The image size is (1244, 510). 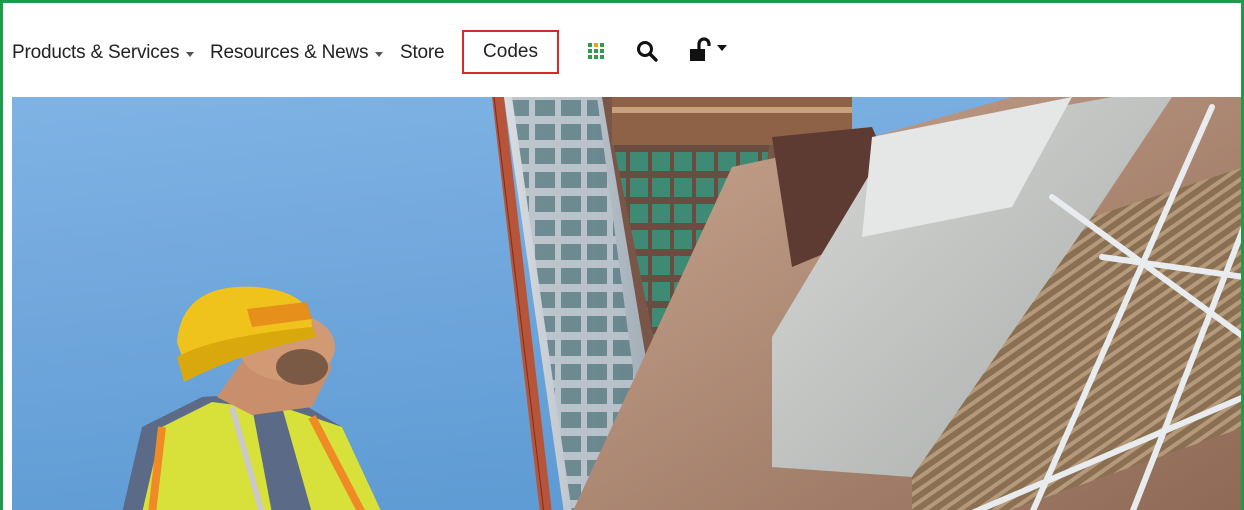 I want to click on nav-store-label: Store, so click(x=422, y=52).